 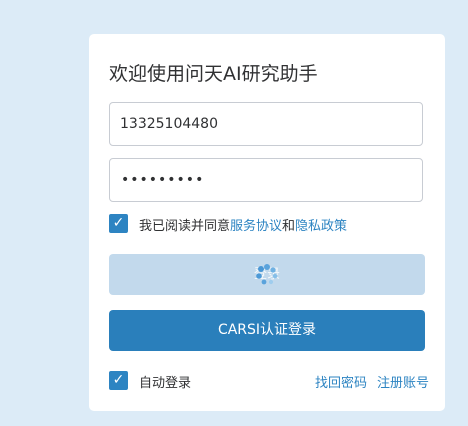 What do you see at coordinates (213, 74) in the screenshot?
I see `page-title: 欢迎使用问天AI研究助手` at bounding box center [213, 74].